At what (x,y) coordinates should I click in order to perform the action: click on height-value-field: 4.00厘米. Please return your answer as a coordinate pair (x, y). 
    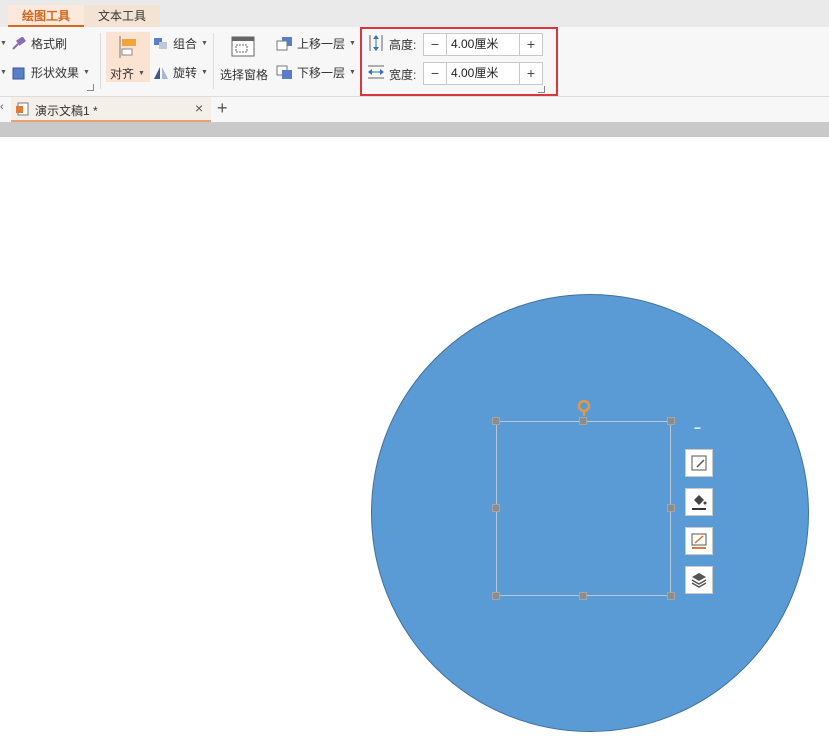
    Looking at the image, I should click on (483, 44).